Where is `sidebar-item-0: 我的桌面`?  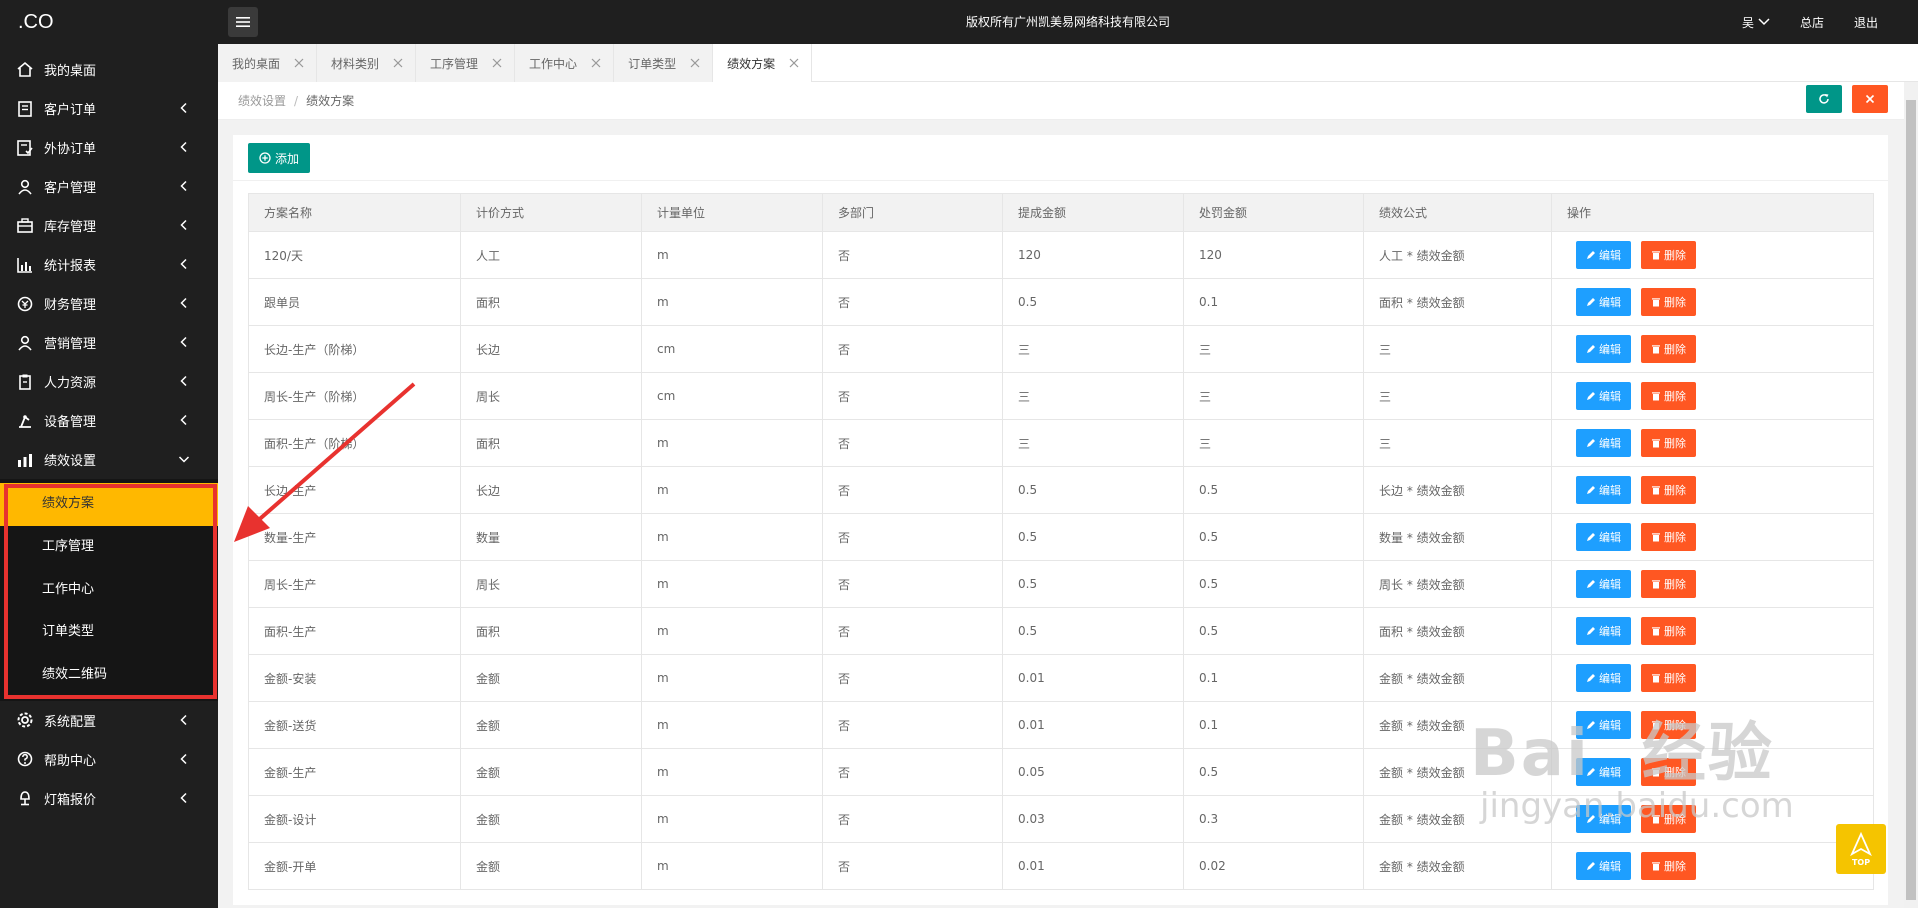 sidebar-item-0: 我的桌面 is located at coordinates (109, 69).